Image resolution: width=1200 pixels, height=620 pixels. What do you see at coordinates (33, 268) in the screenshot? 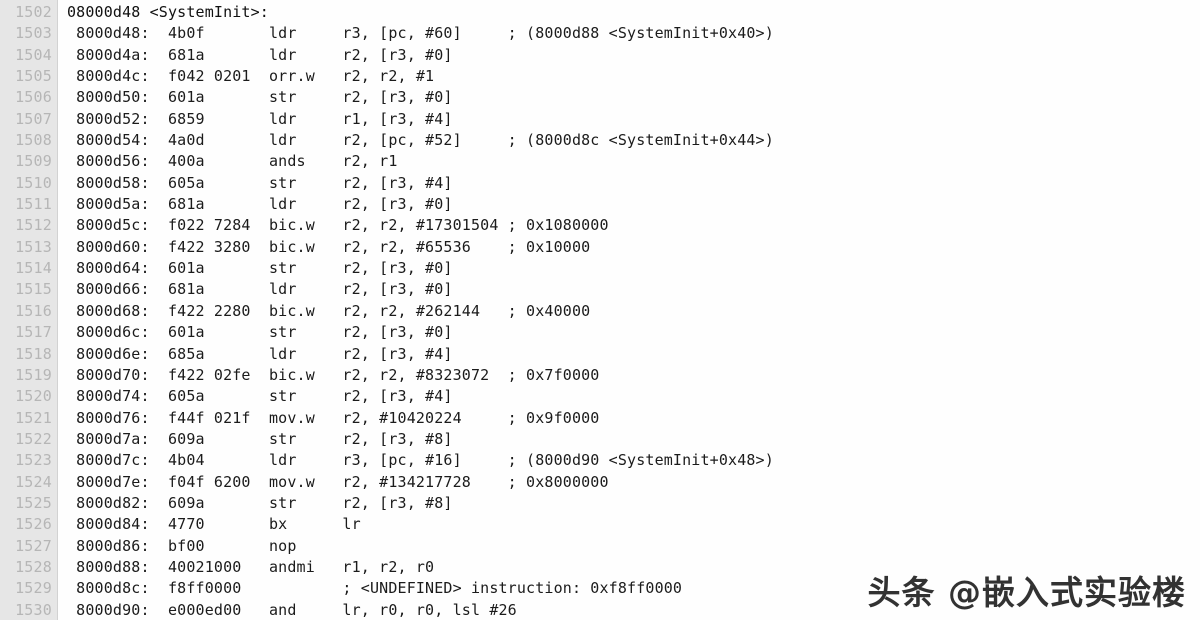
I see `line-number: 1514` at bounding box center [33, 268].